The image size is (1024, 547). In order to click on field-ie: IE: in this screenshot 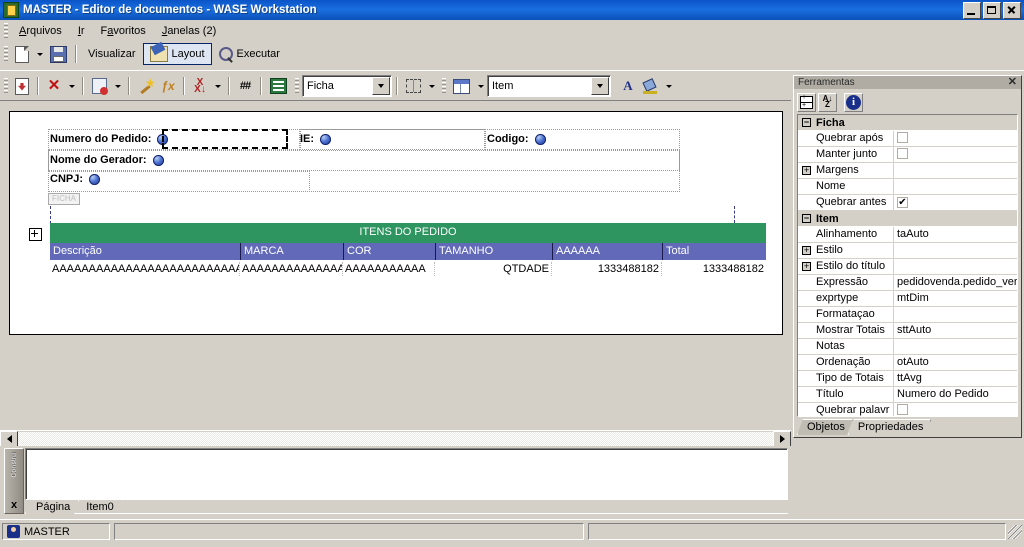, I will do `click(316, 139)`.